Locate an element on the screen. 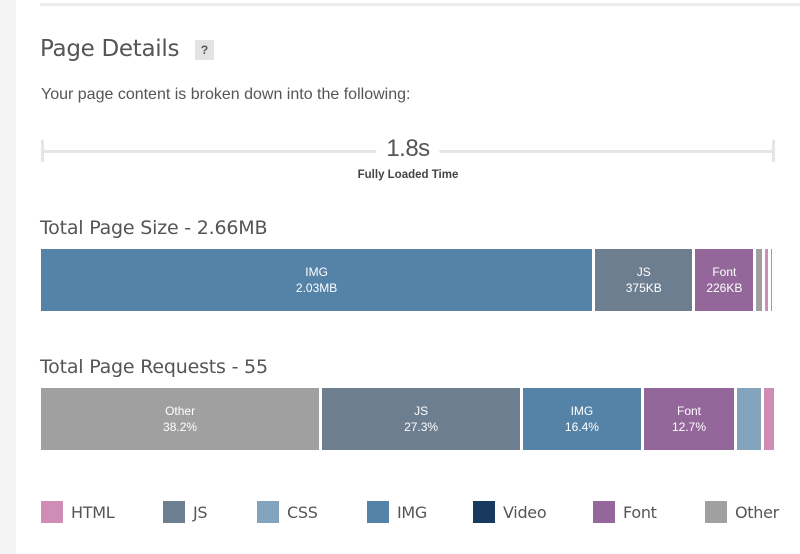 Image resolution: width=800 pixels, height=554 pixels. legend-item-font: Font is located at coordinates (625, 512).